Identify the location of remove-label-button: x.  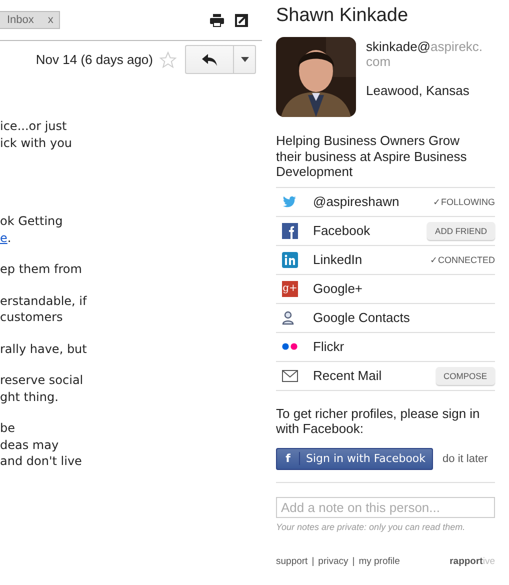
(51, 20).